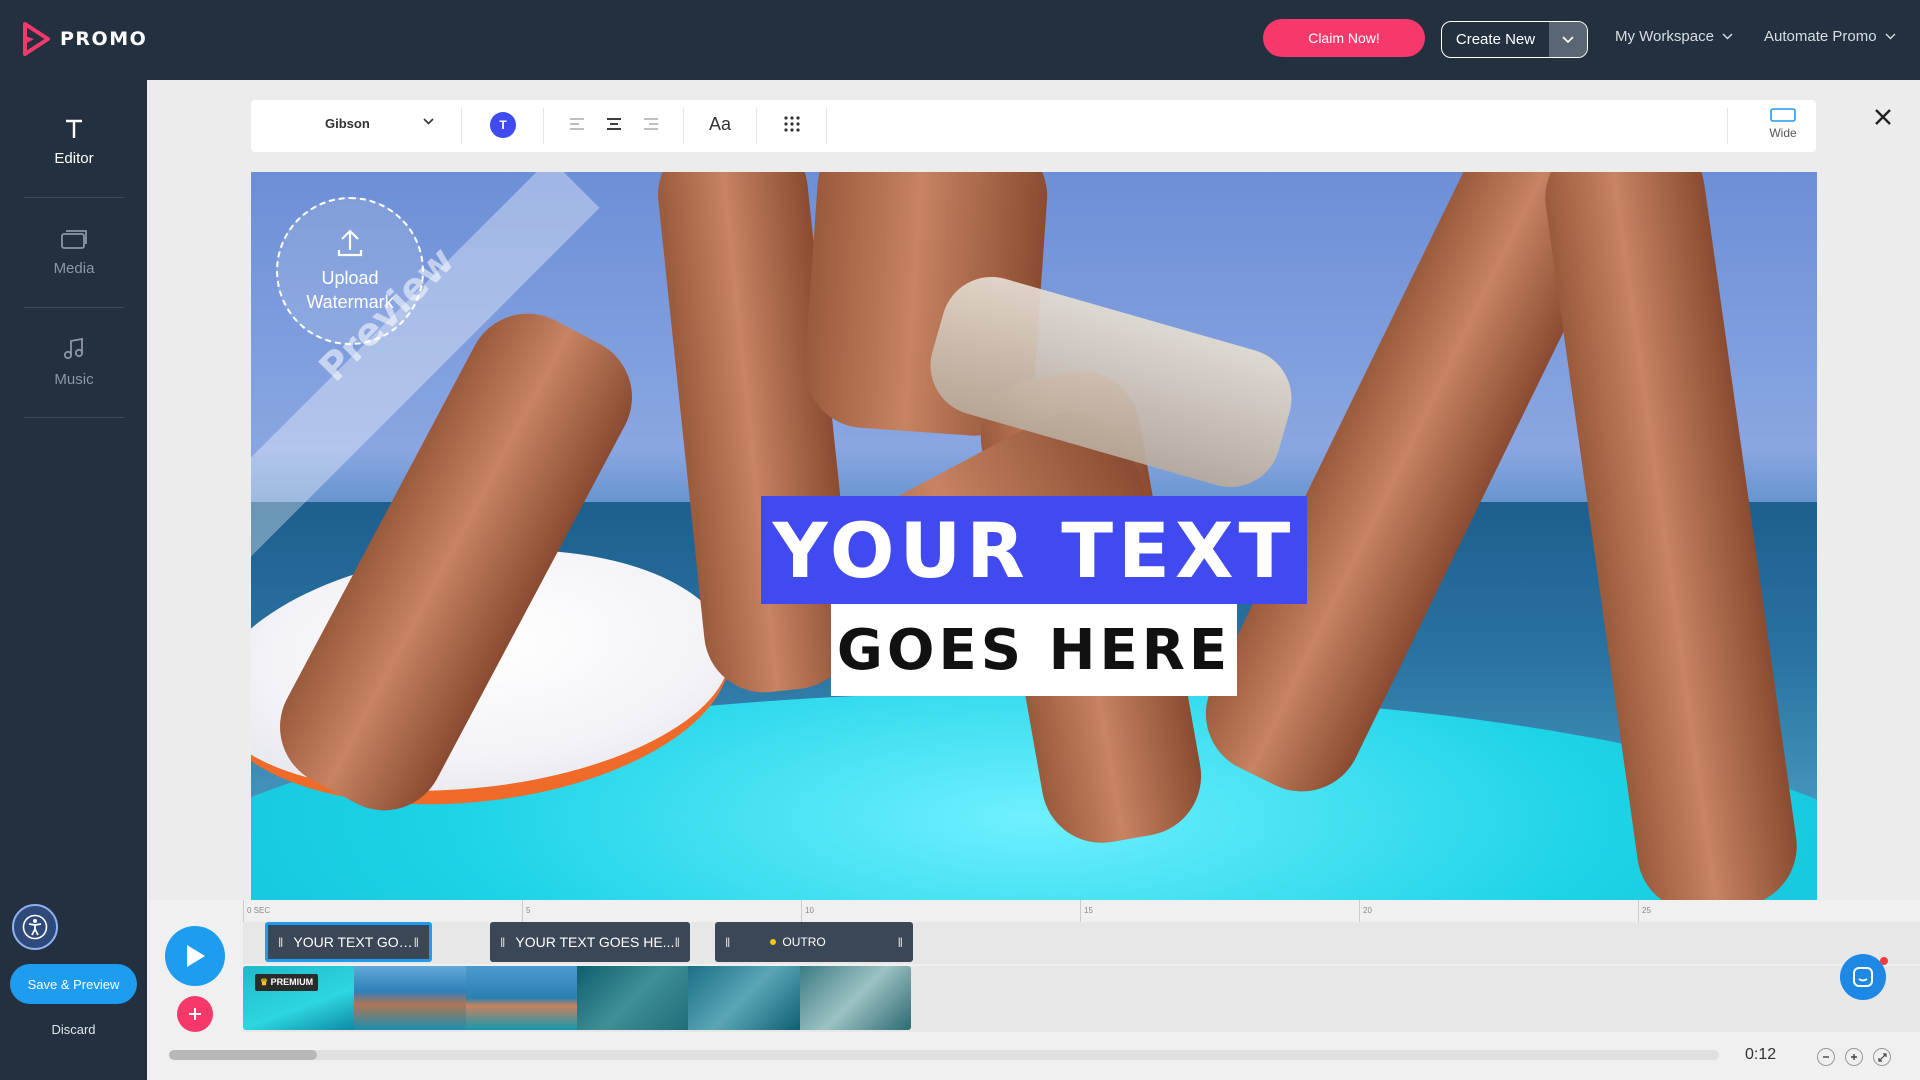 The height and width of the screenshot is (1080, 1920). I want to click on timeline-ruler: 0 SEC 5 10 15 20 25, so click(1081, 911).